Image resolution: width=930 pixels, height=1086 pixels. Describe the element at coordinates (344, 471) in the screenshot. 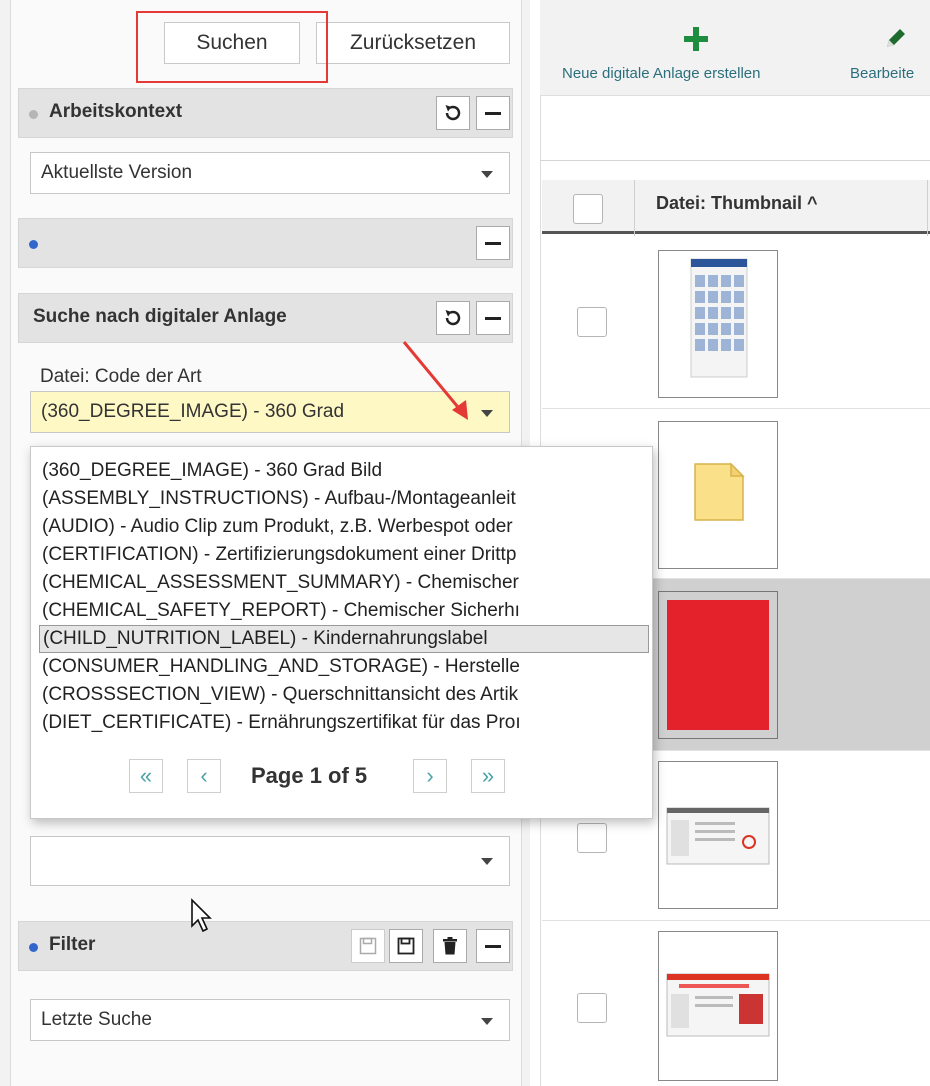

I see `dropdown-option: (360_DEGREE_IMAGE) - 360 Grad Bild` at that location.